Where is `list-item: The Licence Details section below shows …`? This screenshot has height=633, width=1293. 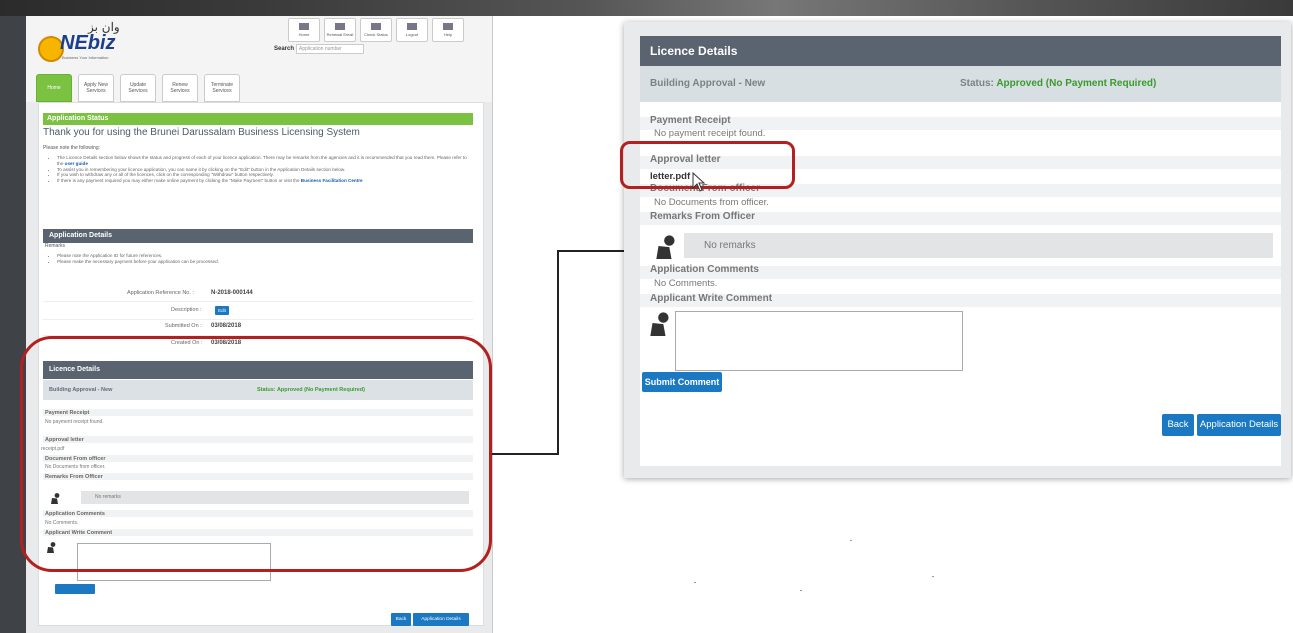 list-item: The Licence Details section below shows … is located at coordinates (262, 161).